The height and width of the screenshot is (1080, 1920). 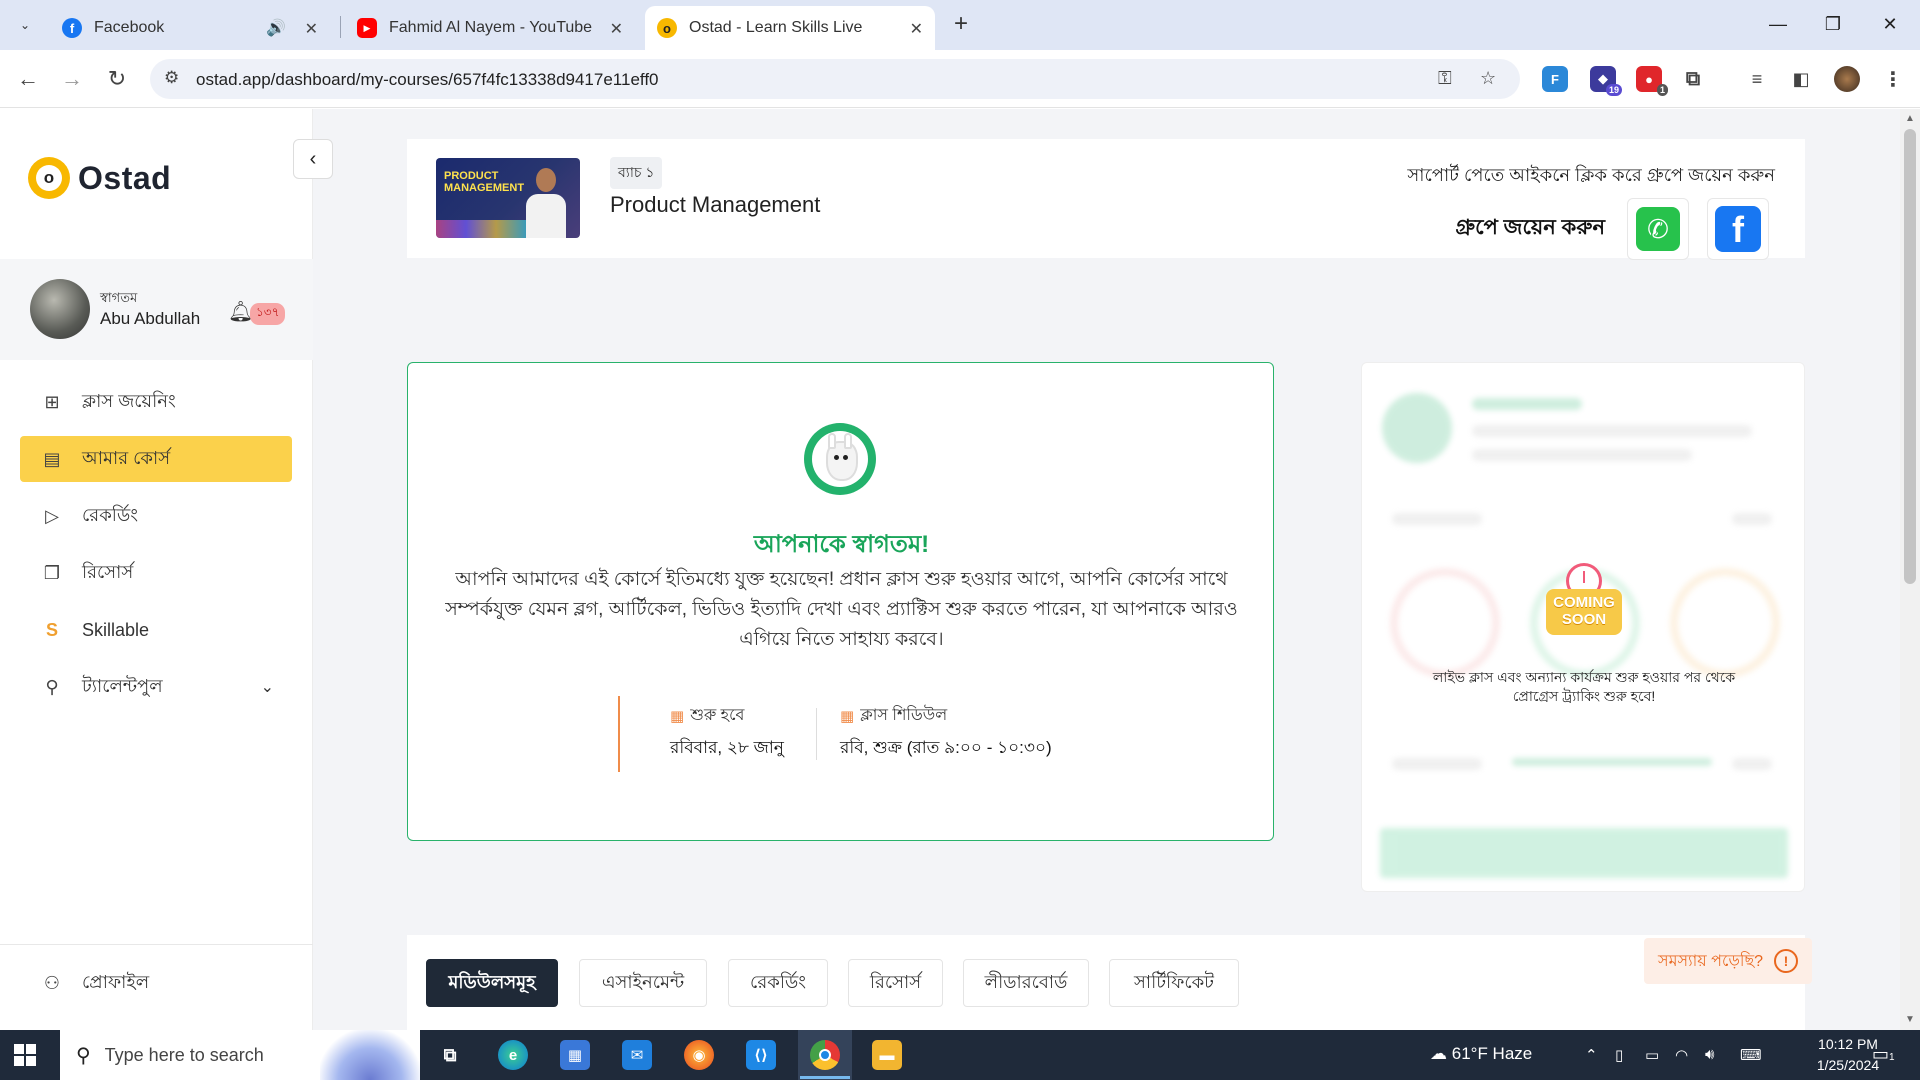 I want to click on sidebar-item-label: রেকর্ডিং, so click(x=110, y=514).